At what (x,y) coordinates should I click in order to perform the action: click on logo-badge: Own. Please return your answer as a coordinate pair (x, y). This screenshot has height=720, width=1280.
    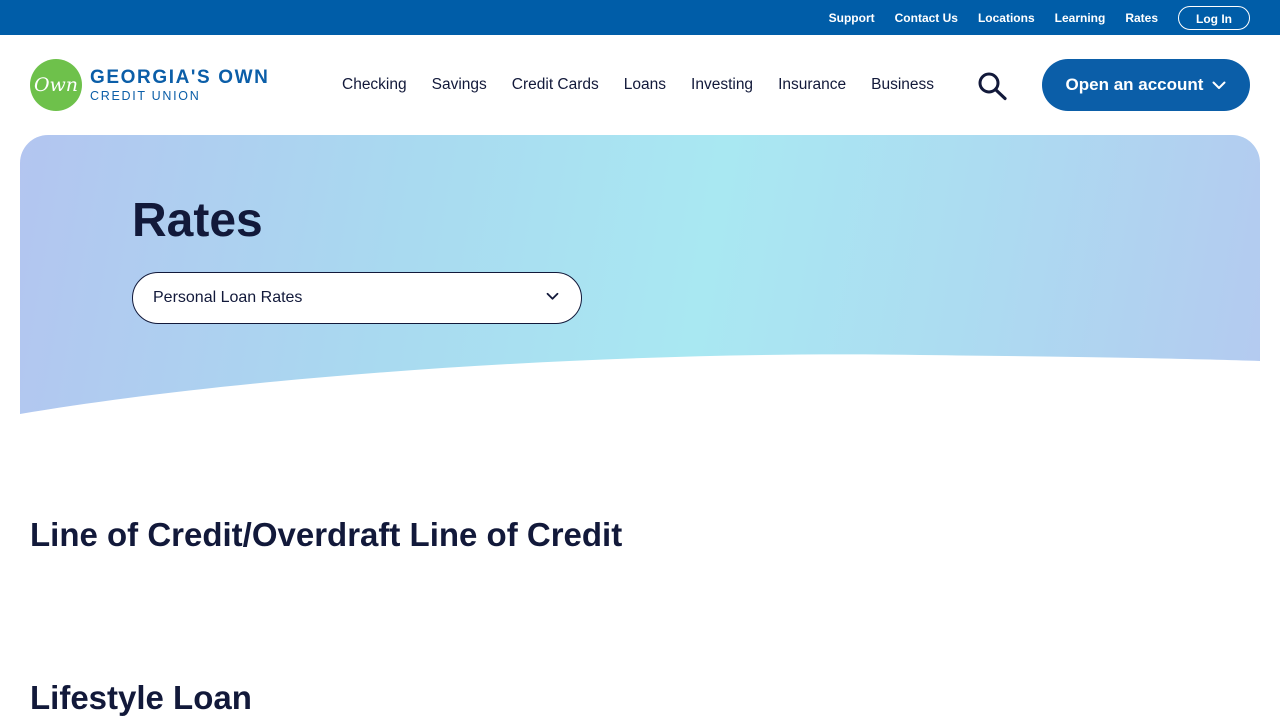
    Looking at the image, I should click on (56, 85).